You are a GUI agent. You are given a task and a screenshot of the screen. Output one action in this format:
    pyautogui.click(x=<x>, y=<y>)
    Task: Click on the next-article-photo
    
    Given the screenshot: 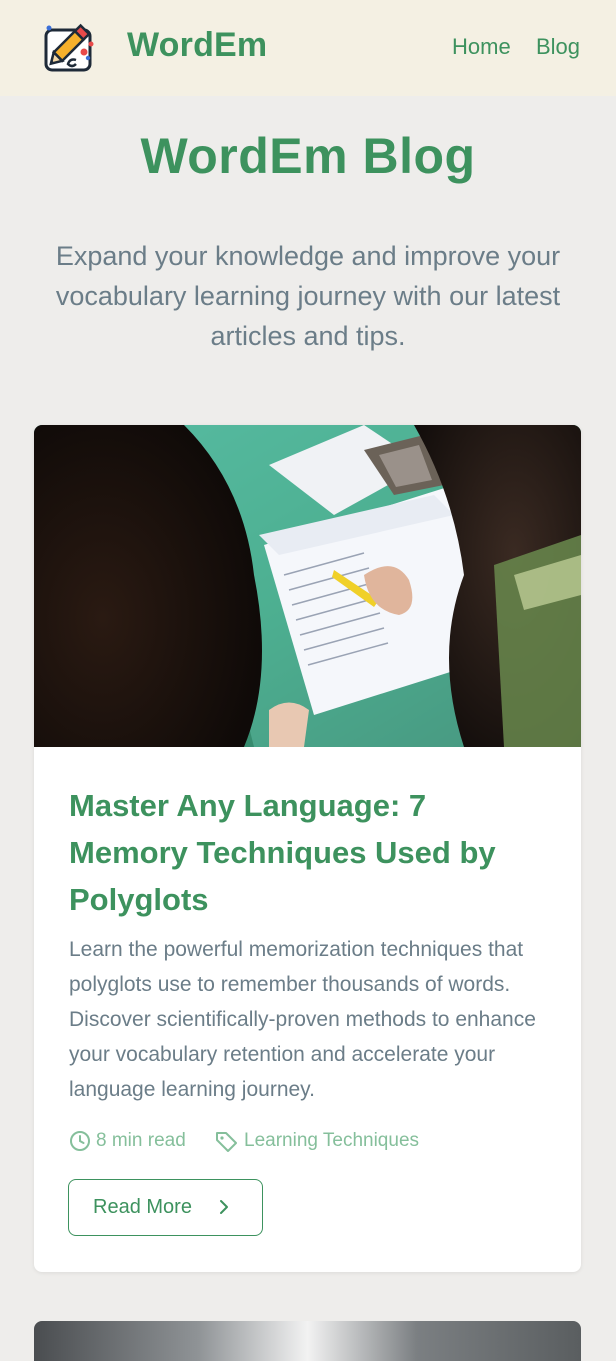 What is the action you would take?
    pyautogui.click(x=307, y=1341)
    